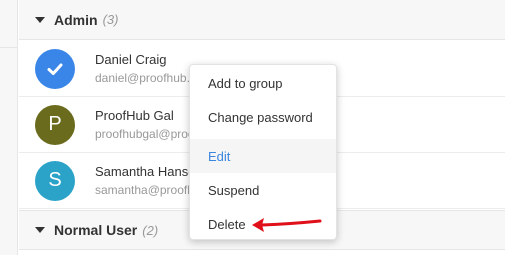 Image resolution: width=505 pixels, height=255 pixels. I want to click on user-email: daniel@proofhub.com, so click(145, 77).